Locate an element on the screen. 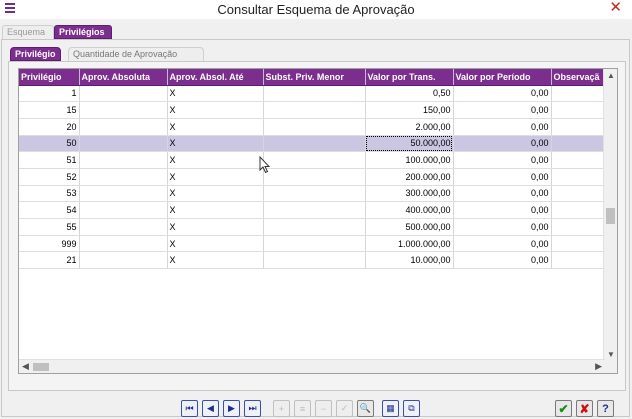  cell-valor-por-trans: 400.000,00 is located at coordinates (409, 210).